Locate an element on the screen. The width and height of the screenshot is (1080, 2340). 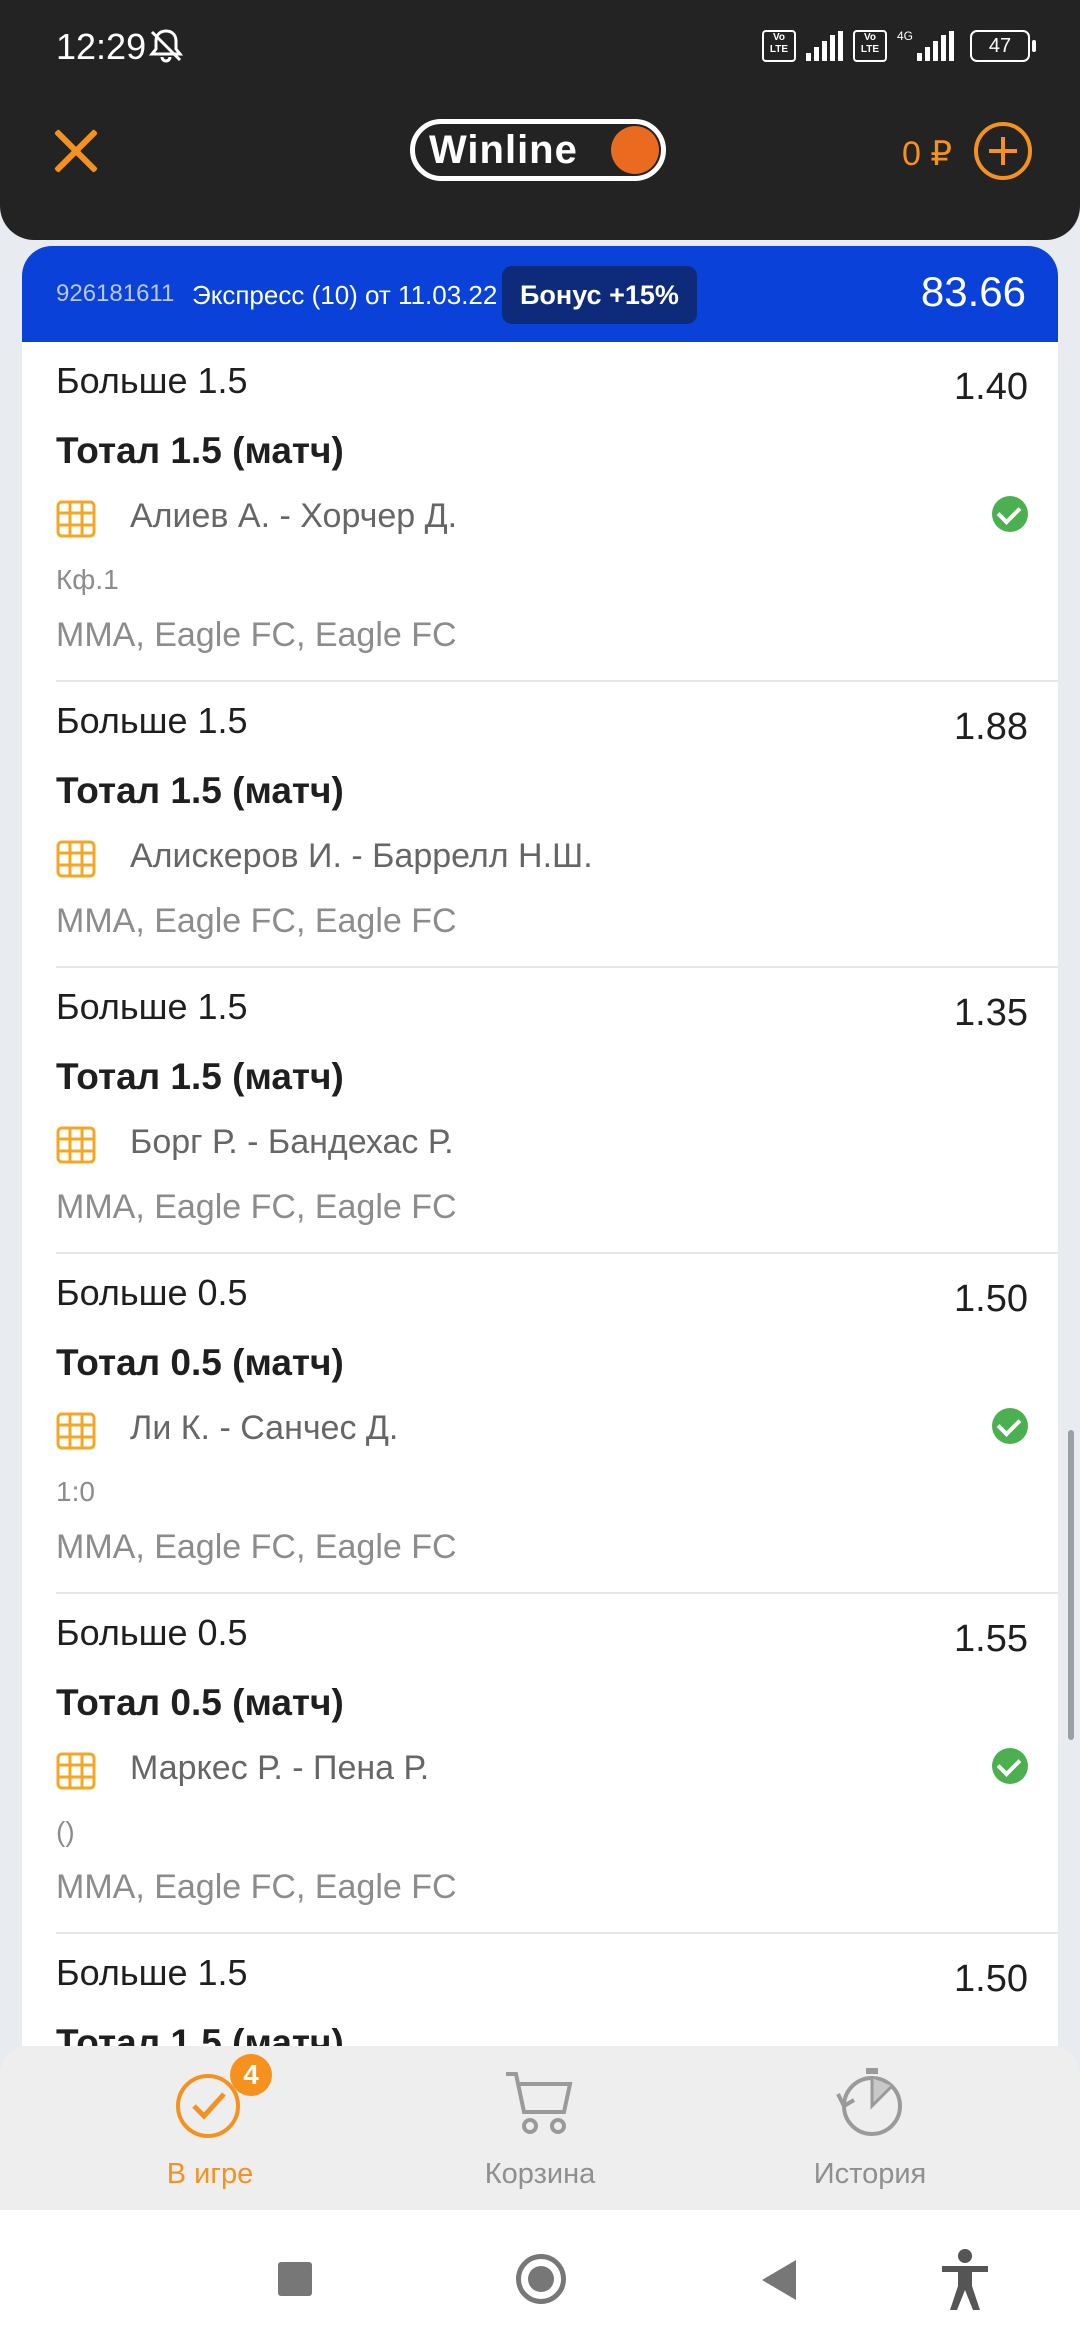
ticket-id: 926181611 is located at coordinates (115, 293).